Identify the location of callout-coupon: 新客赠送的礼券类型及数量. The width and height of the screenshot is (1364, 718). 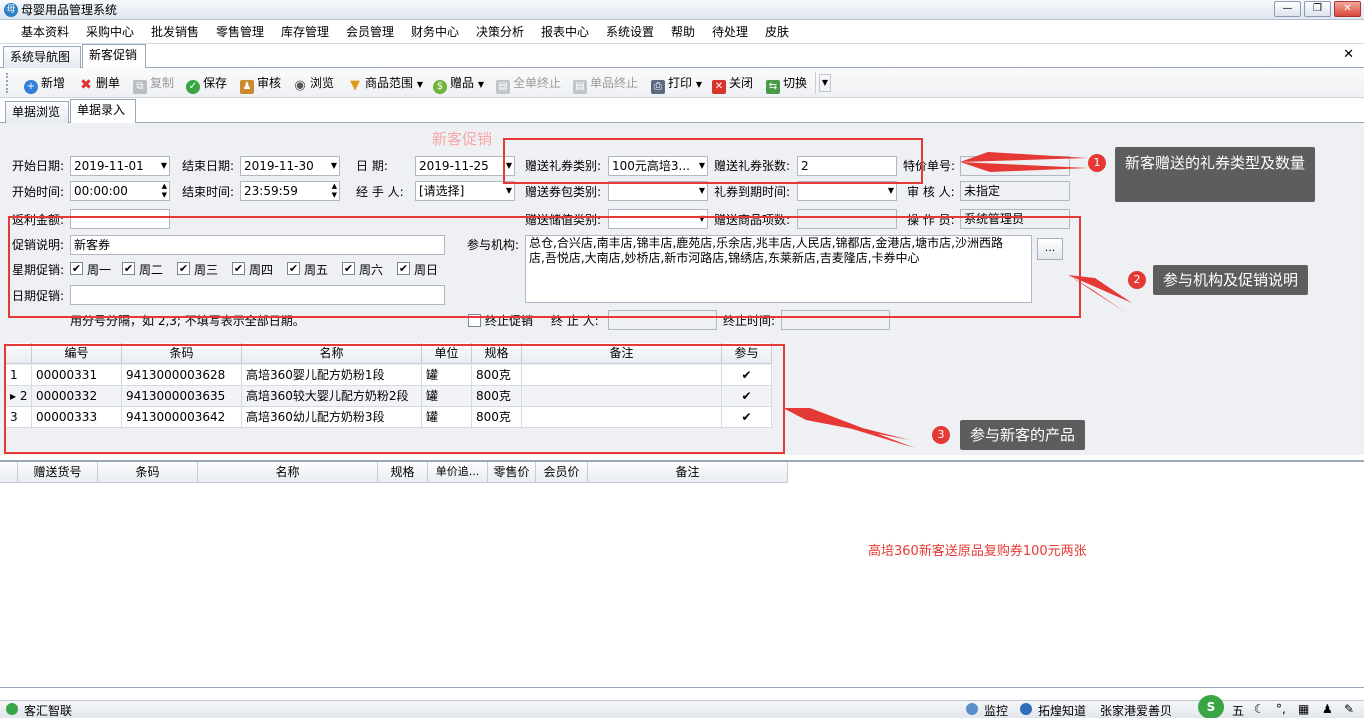
(1215, 174).